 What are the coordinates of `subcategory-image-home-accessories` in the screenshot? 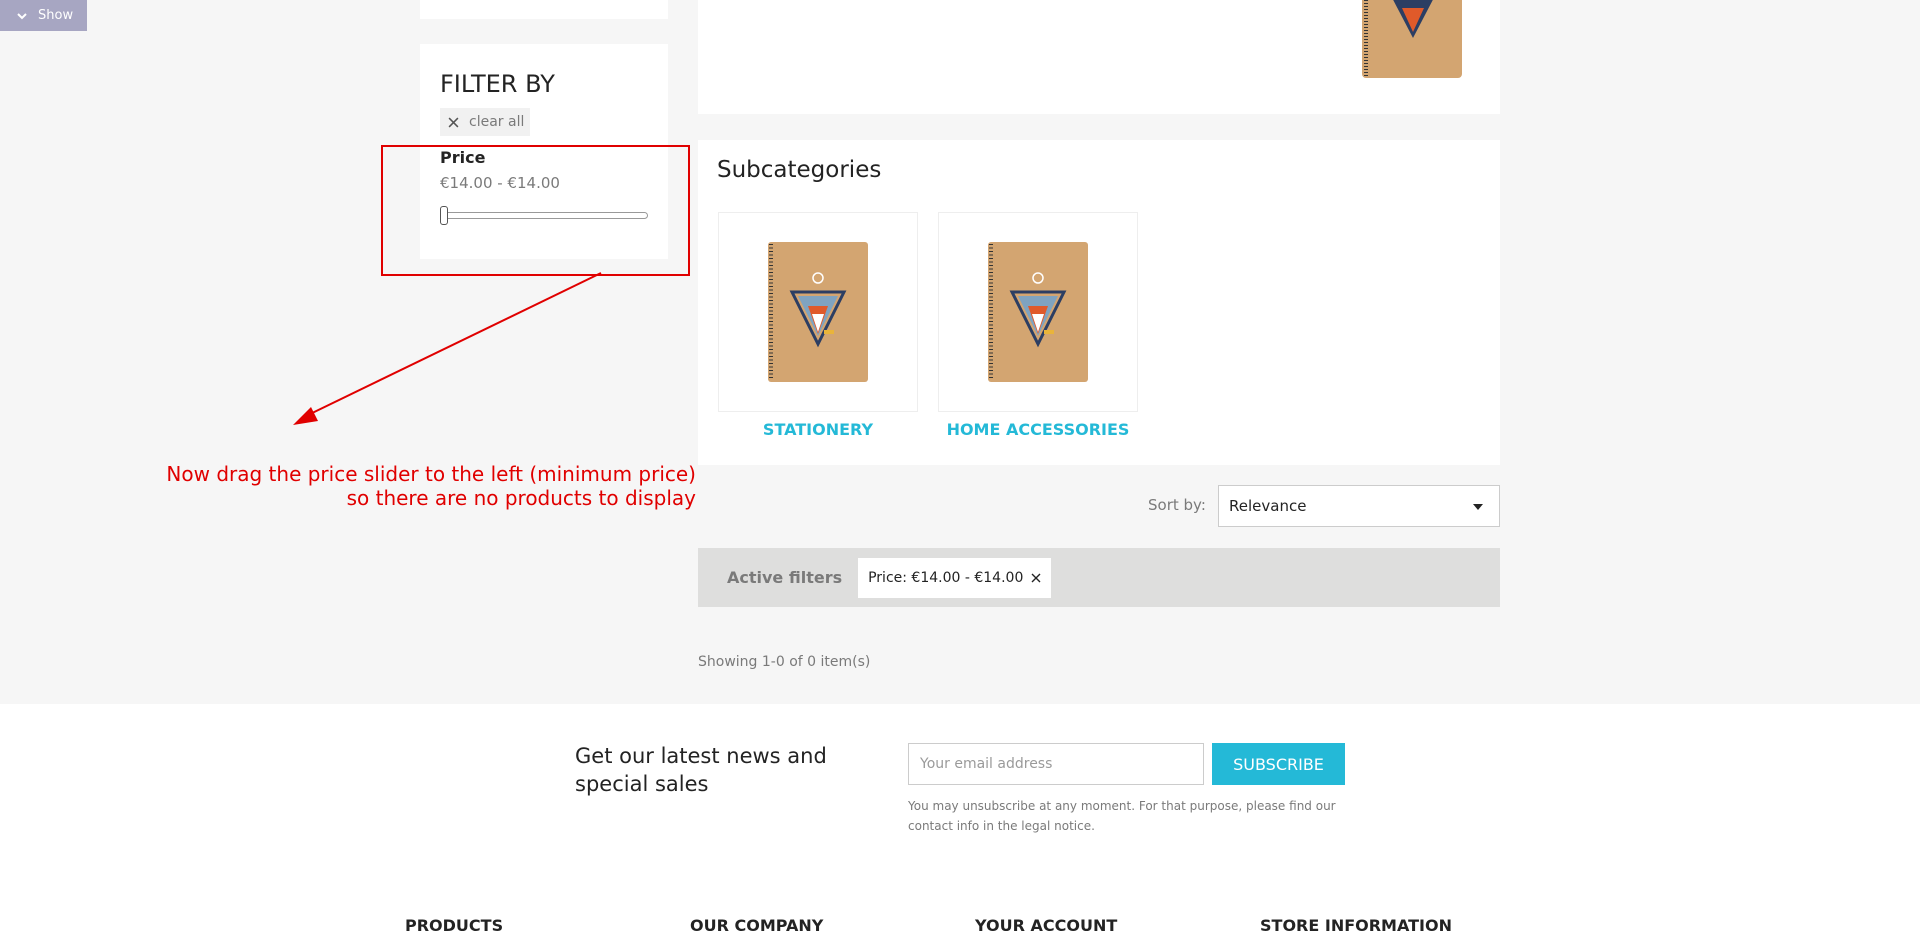 It's located at (1038, 312).